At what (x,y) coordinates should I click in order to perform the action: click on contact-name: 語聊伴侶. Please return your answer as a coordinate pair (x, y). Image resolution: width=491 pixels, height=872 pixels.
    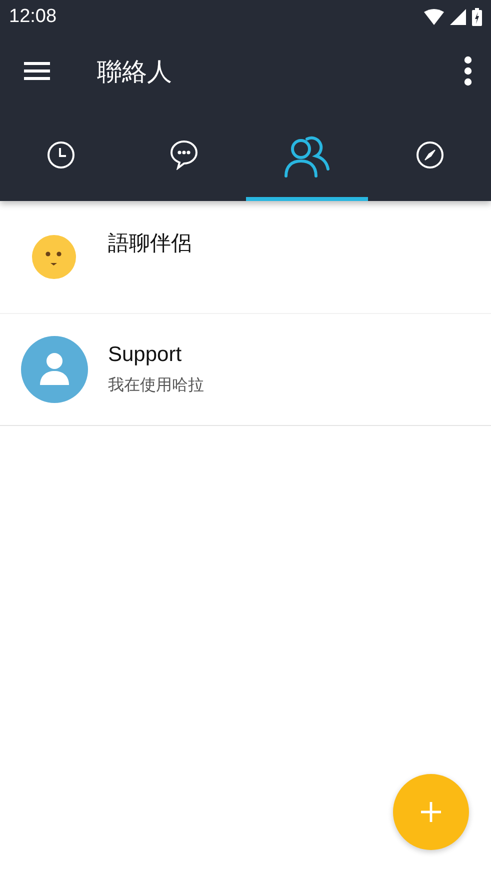
    Looking at the image, I should click on (150, 244).